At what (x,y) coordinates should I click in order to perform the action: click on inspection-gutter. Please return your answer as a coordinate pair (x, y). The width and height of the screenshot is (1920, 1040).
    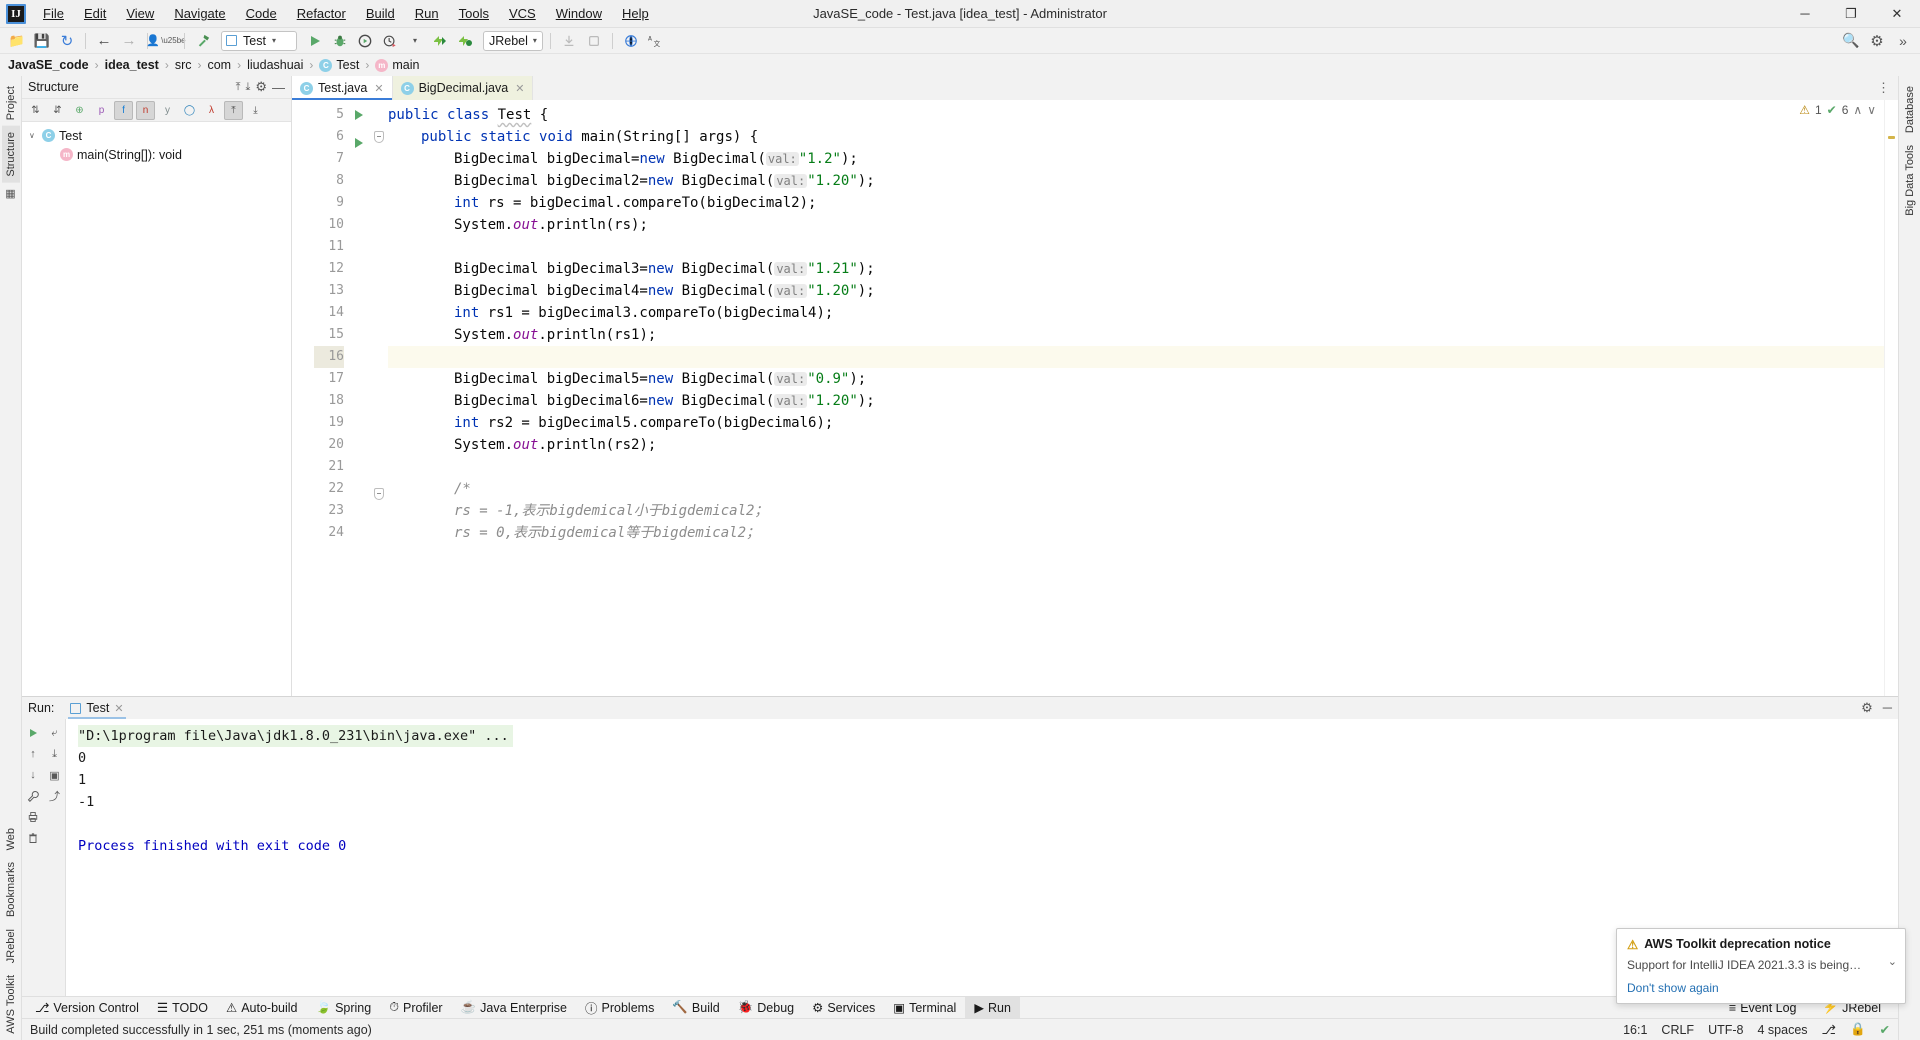
    Looking at the image, I should click on (1891, 398).